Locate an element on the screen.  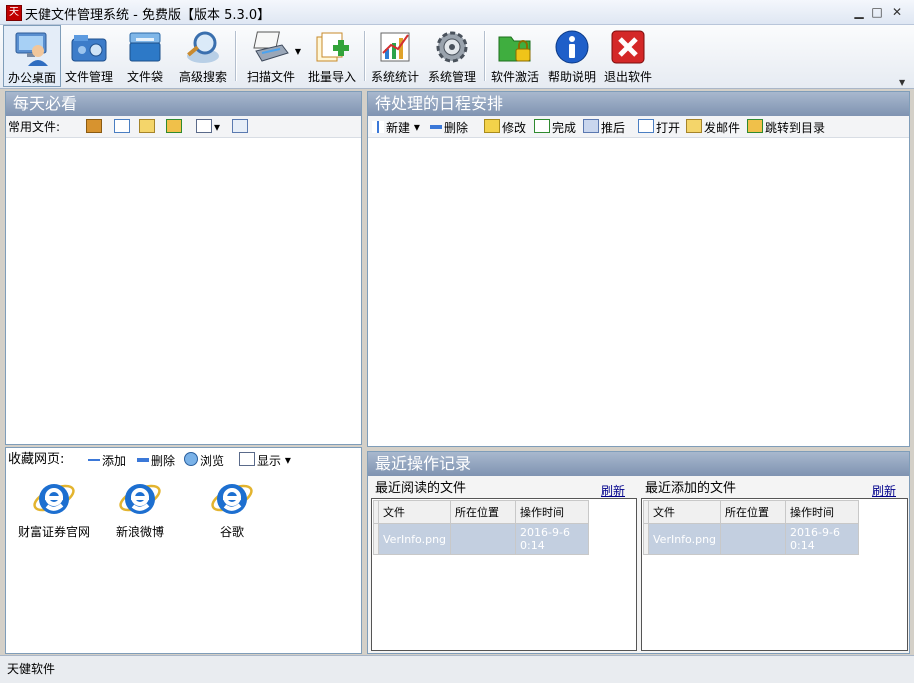
favorites-delete-button: 删除 is located at coordinates (156, 460).